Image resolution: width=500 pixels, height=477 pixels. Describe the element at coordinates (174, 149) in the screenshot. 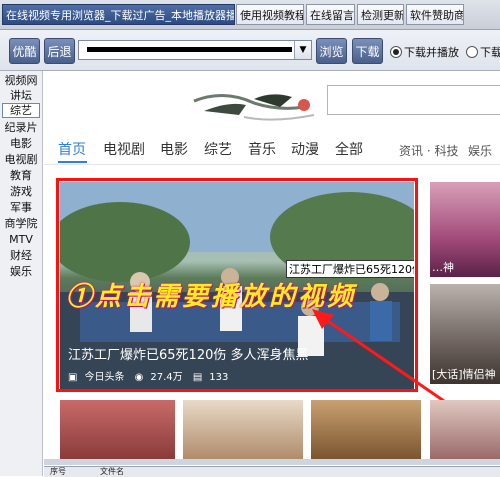

I see `nav-movies: 电影` at that location.